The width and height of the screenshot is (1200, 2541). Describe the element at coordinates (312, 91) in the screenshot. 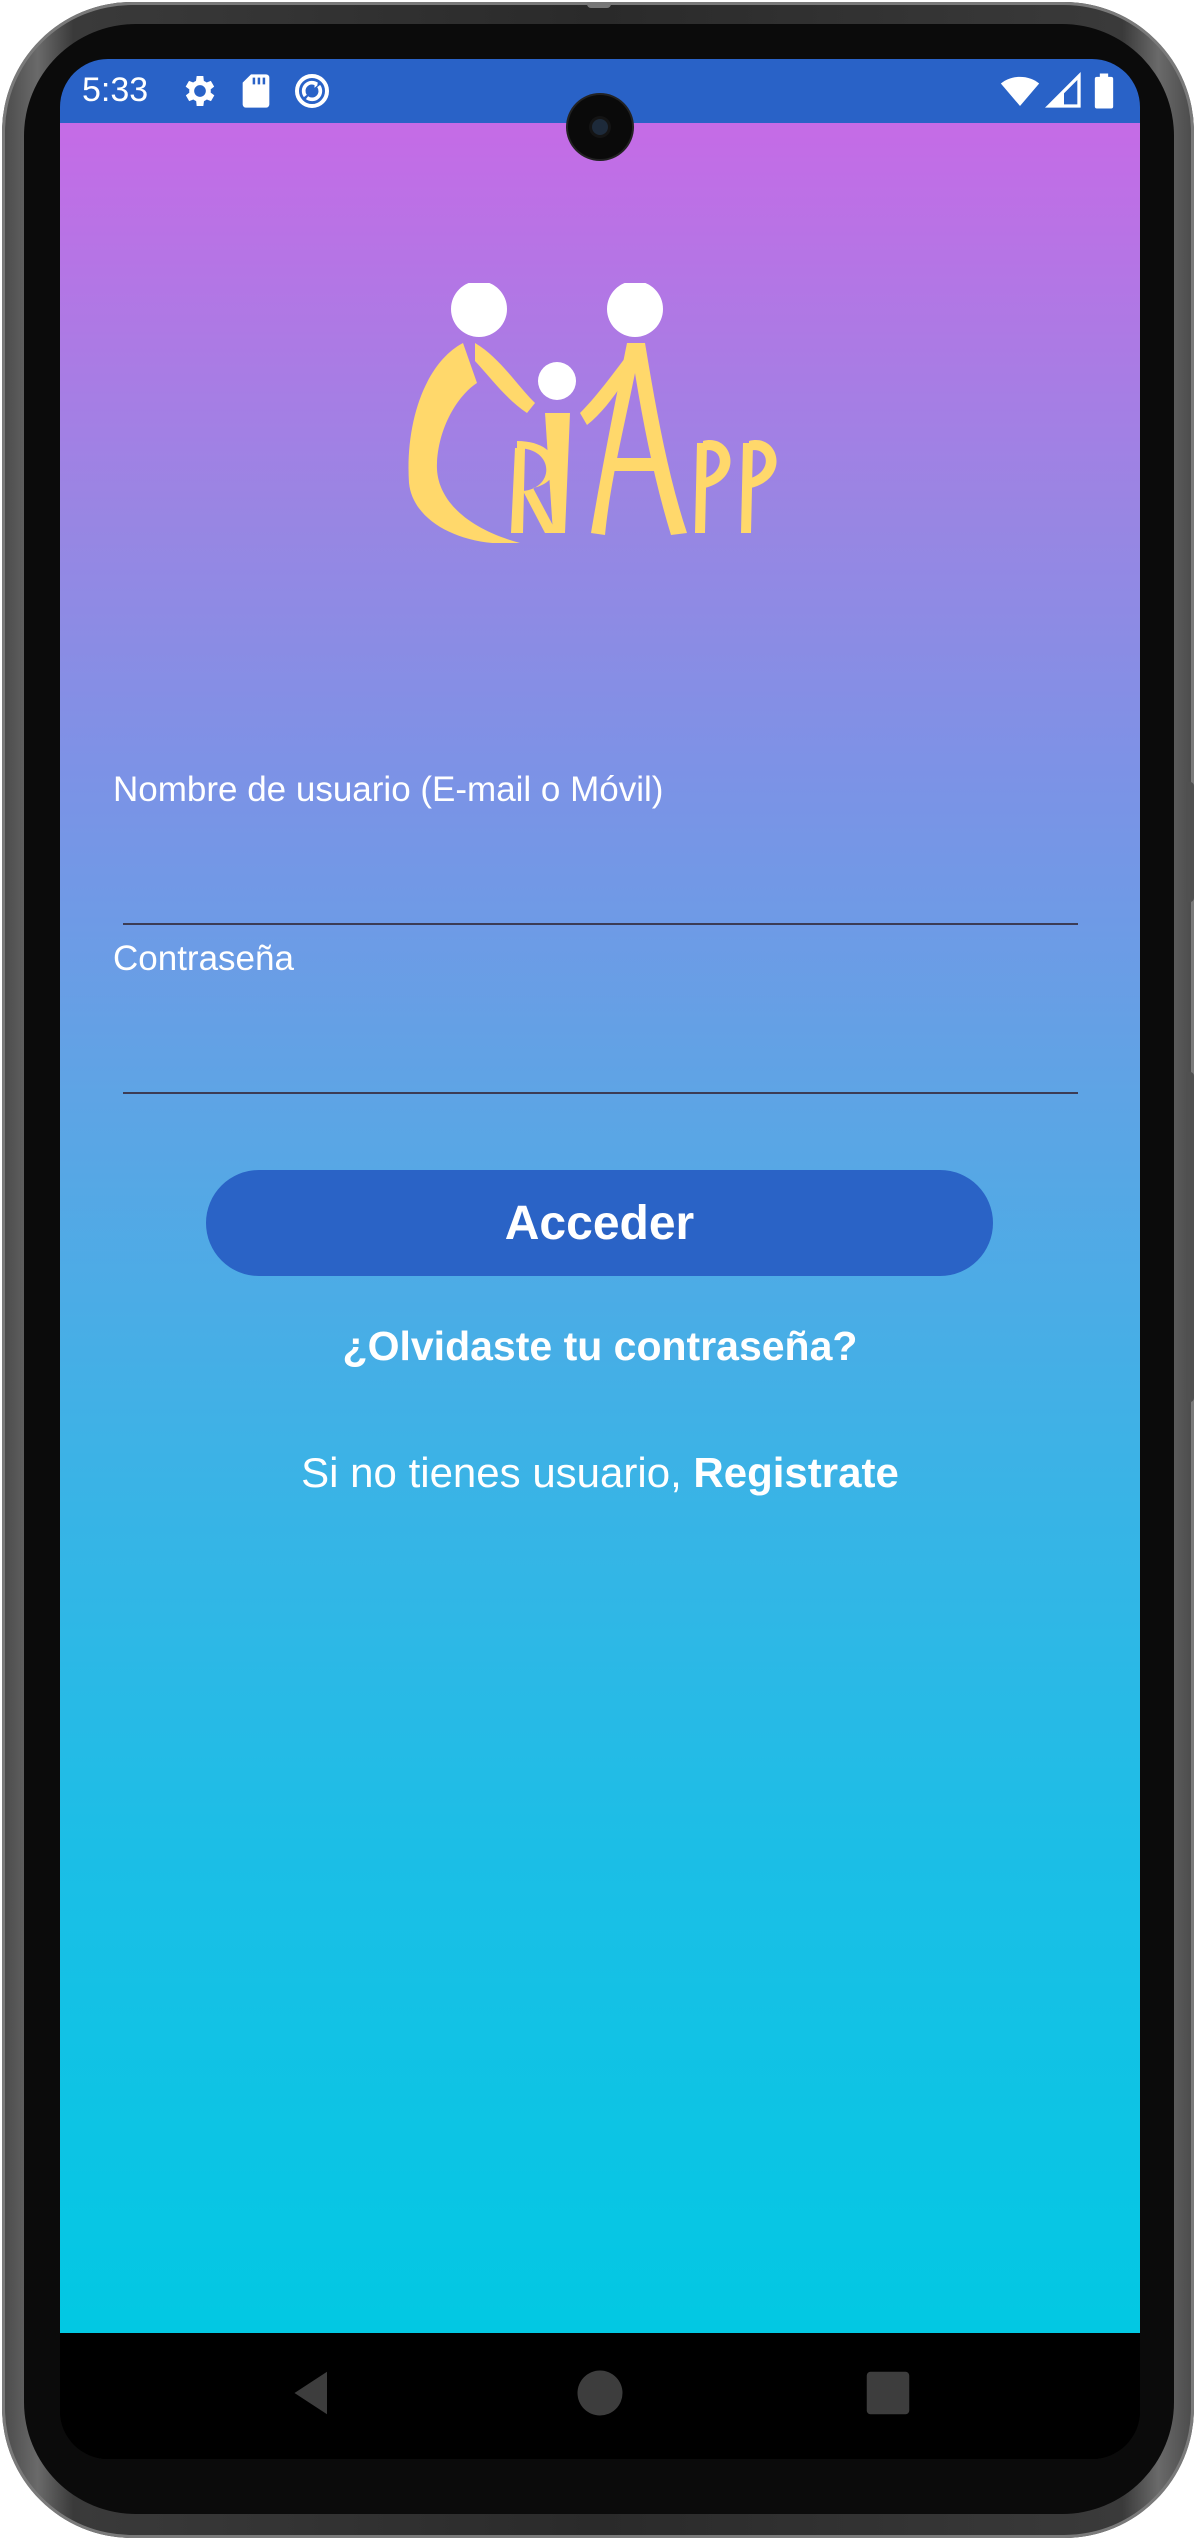

I see `sync-icon` at that location.